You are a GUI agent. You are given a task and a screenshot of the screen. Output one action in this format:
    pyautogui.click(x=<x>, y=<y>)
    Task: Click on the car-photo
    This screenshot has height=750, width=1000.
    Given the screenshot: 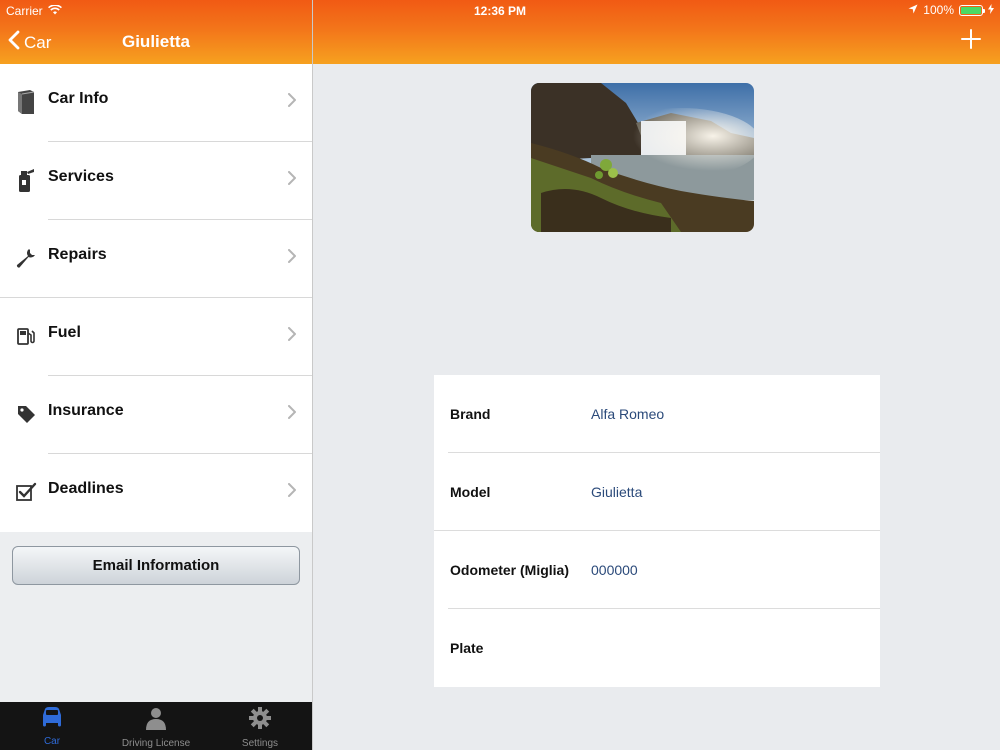 What is the action you would take?
    pyautogui.click(x=642, y=157)
    